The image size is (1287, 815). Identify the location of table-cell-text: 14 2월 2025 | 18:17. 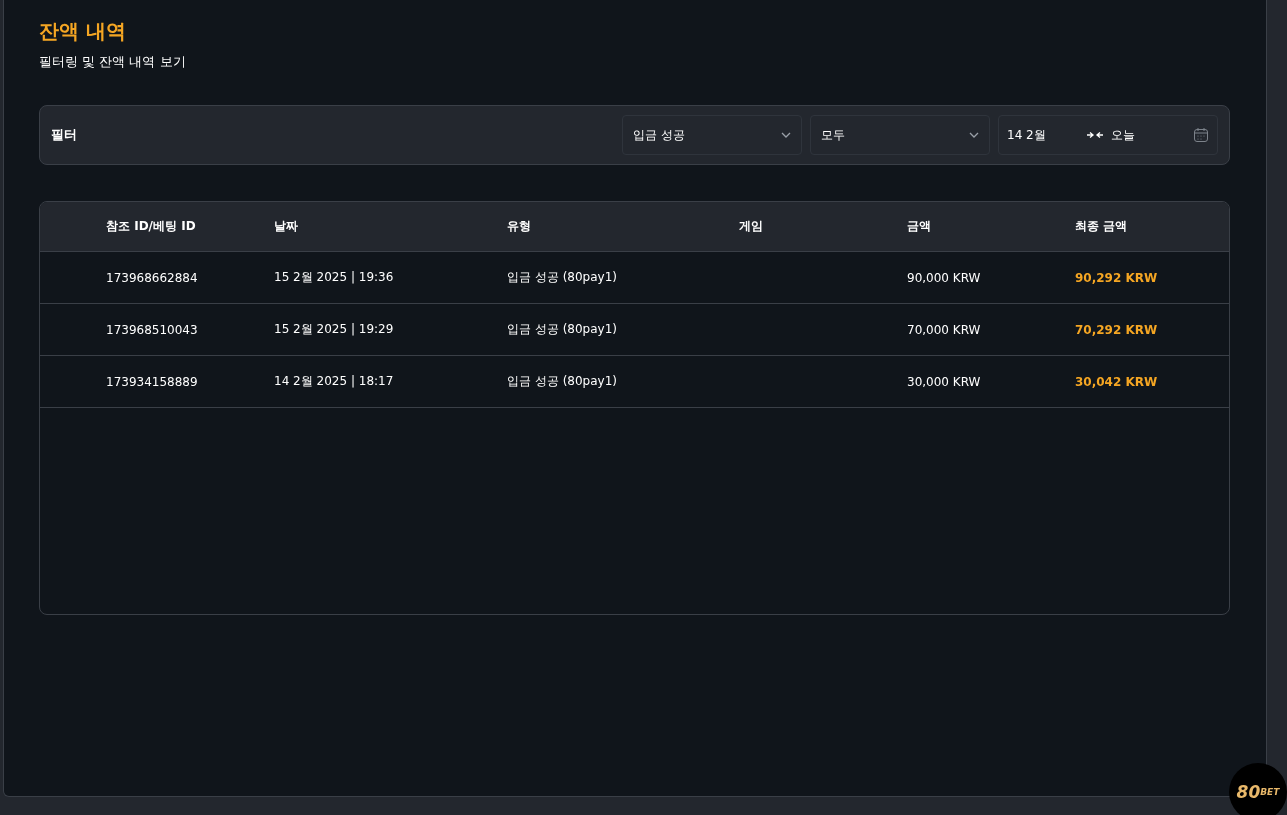
(334, 381).